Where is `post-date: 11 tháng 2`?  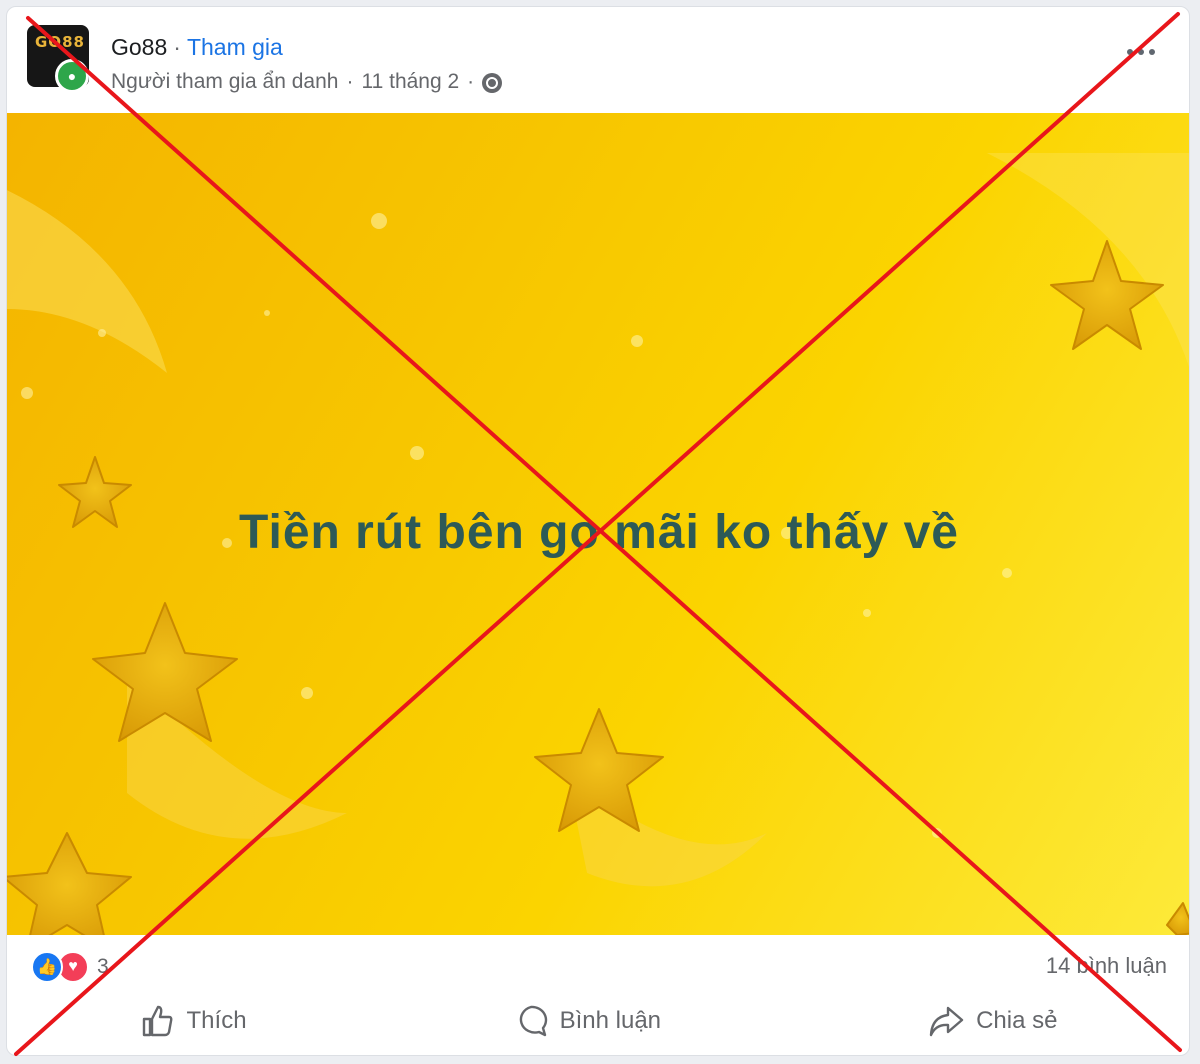 post-date: 11 tháng 2 is located at coordinates (410, 82).